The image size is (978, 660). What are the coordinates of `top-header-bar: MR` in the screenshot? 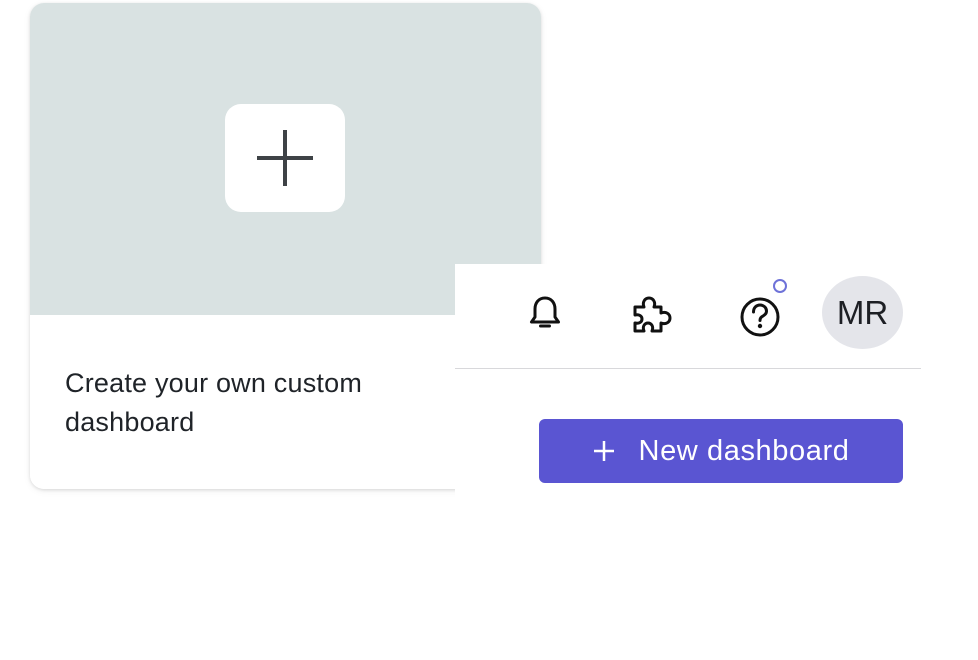 It's located at (688, 316).